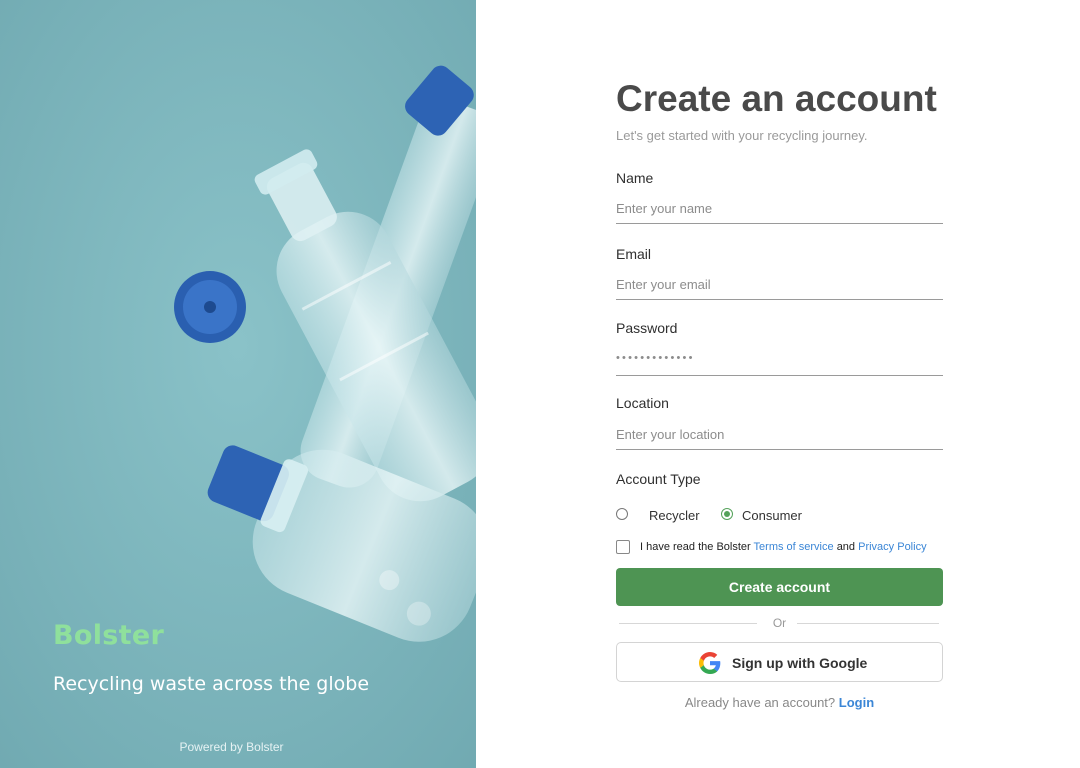 The image size is (1080, 768). Describe the element at coordinates (655, 358) in the screenshot. I see `password-masked-value: •••••••••••••` at that location.